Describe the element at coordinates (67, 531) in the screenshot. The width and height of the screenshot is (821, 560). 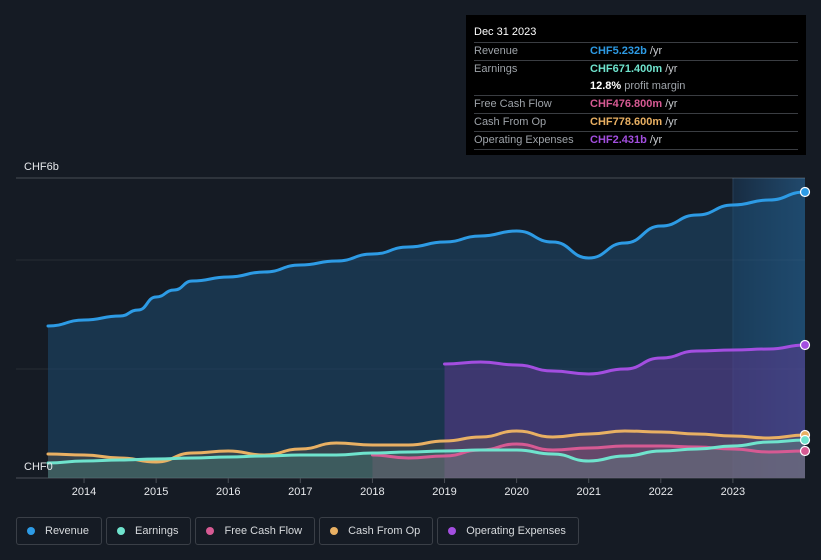
I see `legend-label: Revenue` at that location.